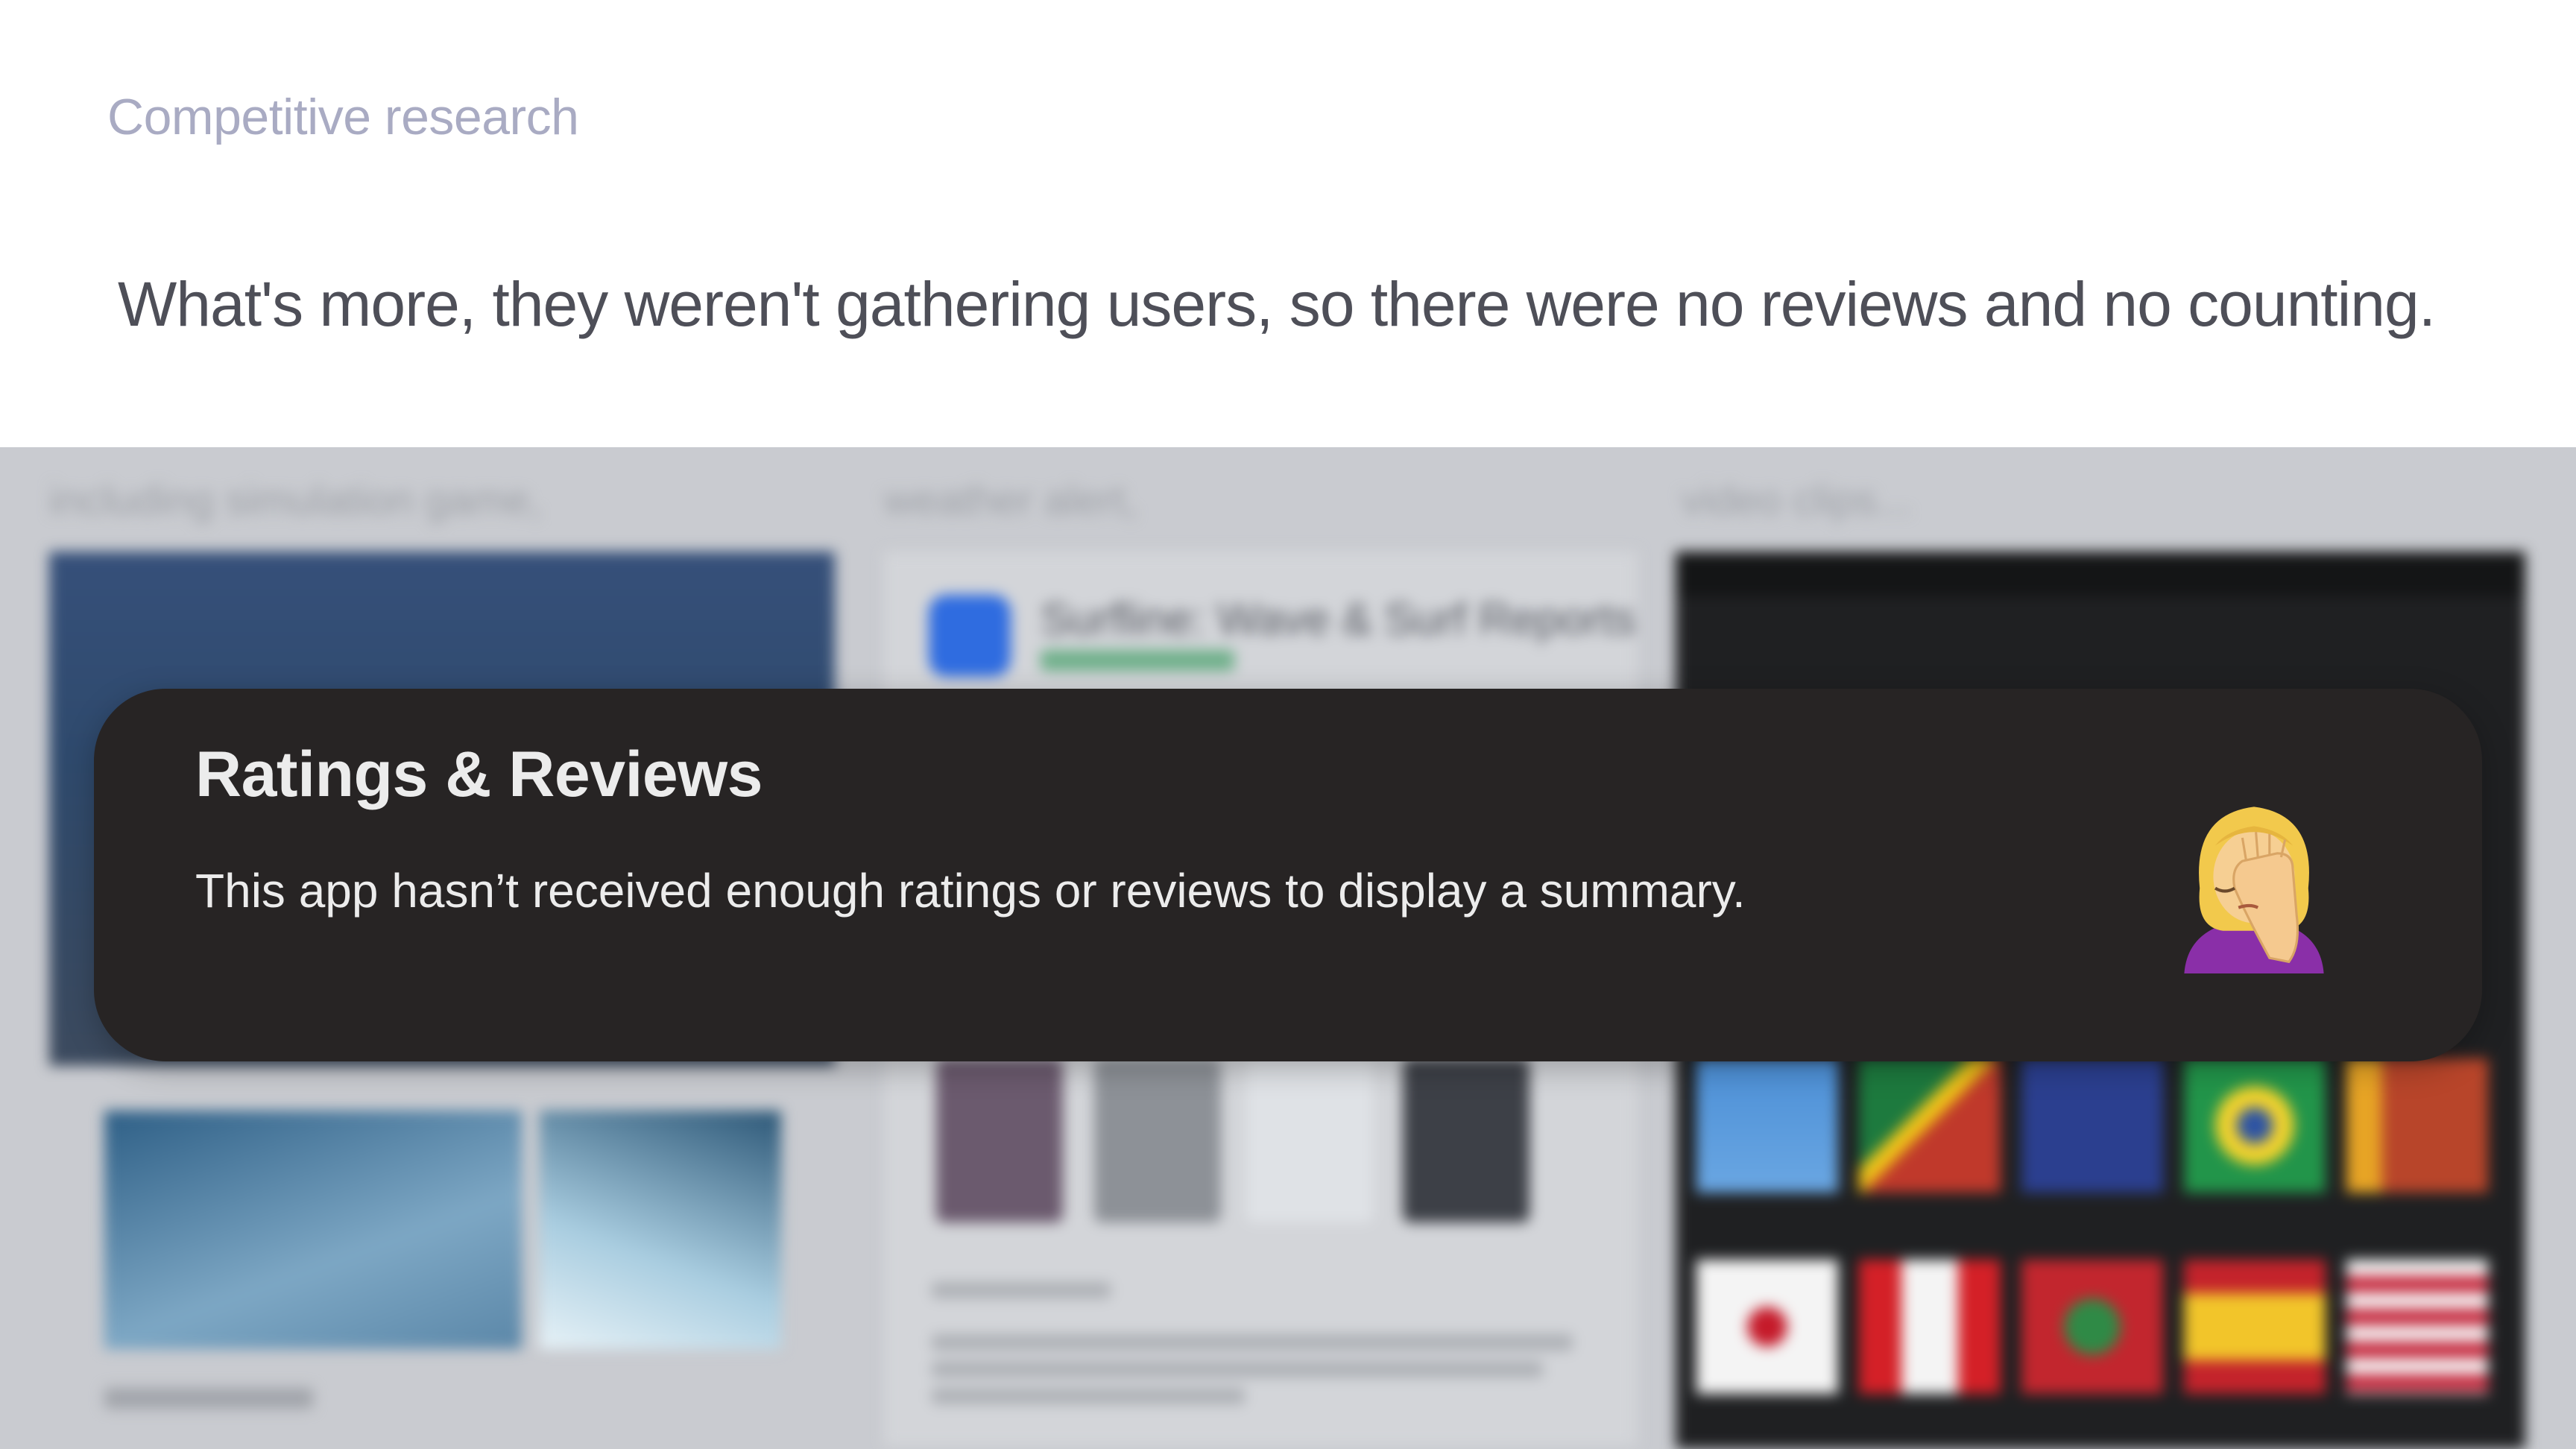 Image resolution: width=2576 pixels, height=1449 pixels. Describe the element at coordinates (1338, 619) in the screenshot. I see `weather-app-title: Surfline: Wave & Surf Reports` at that location.